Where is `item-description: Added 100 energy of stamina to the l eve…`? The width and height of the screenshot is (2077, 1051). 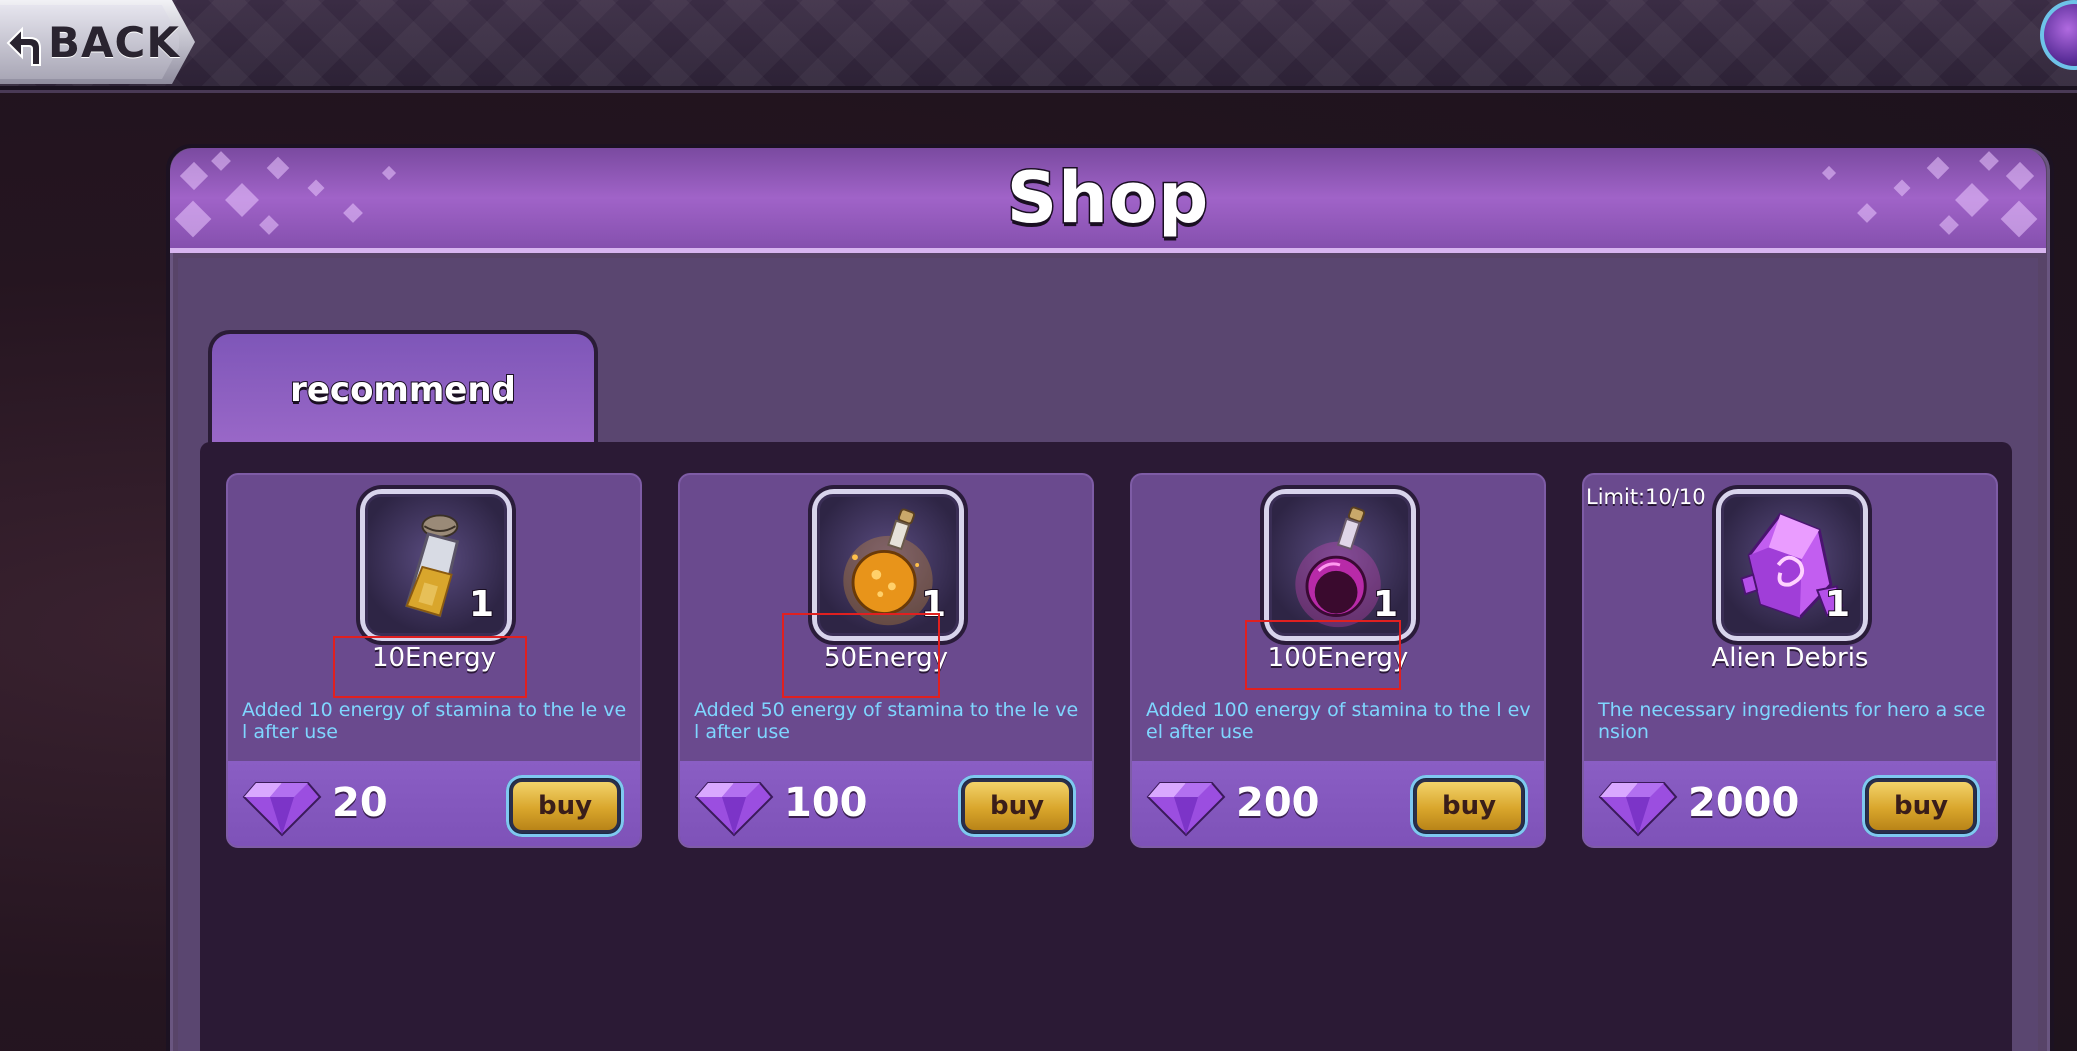 item-description: Added 100 energy of stamina to the l eve… is located at coordinates (1338, 721).